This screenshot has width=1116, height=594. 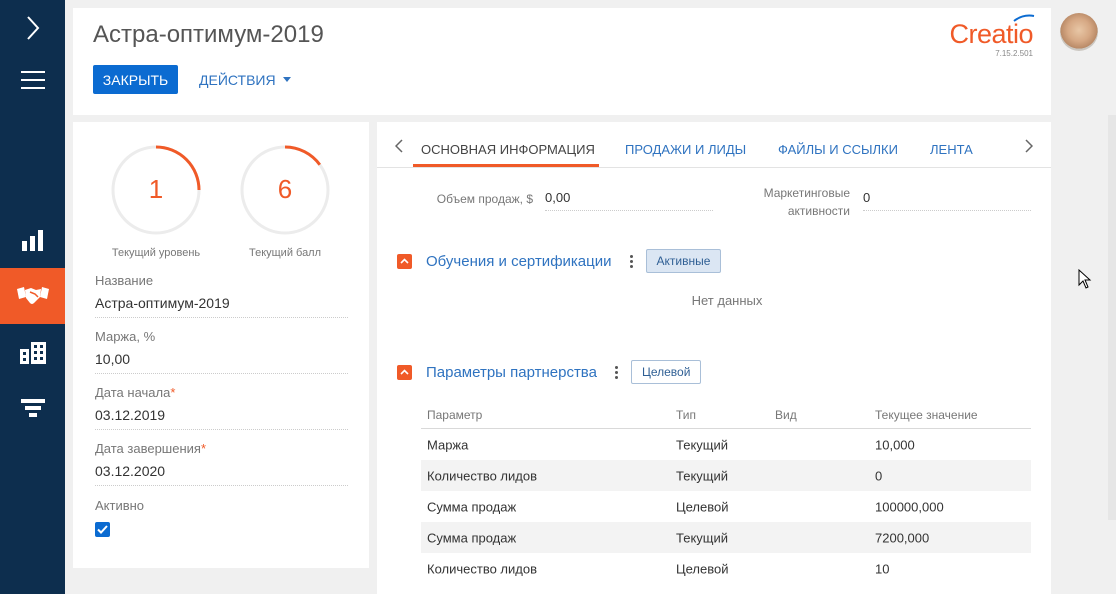 What do you see at coordinates (895, 444) in the screenshot?
I see `cell-value: 10,000` at bounding box center [895, 444].